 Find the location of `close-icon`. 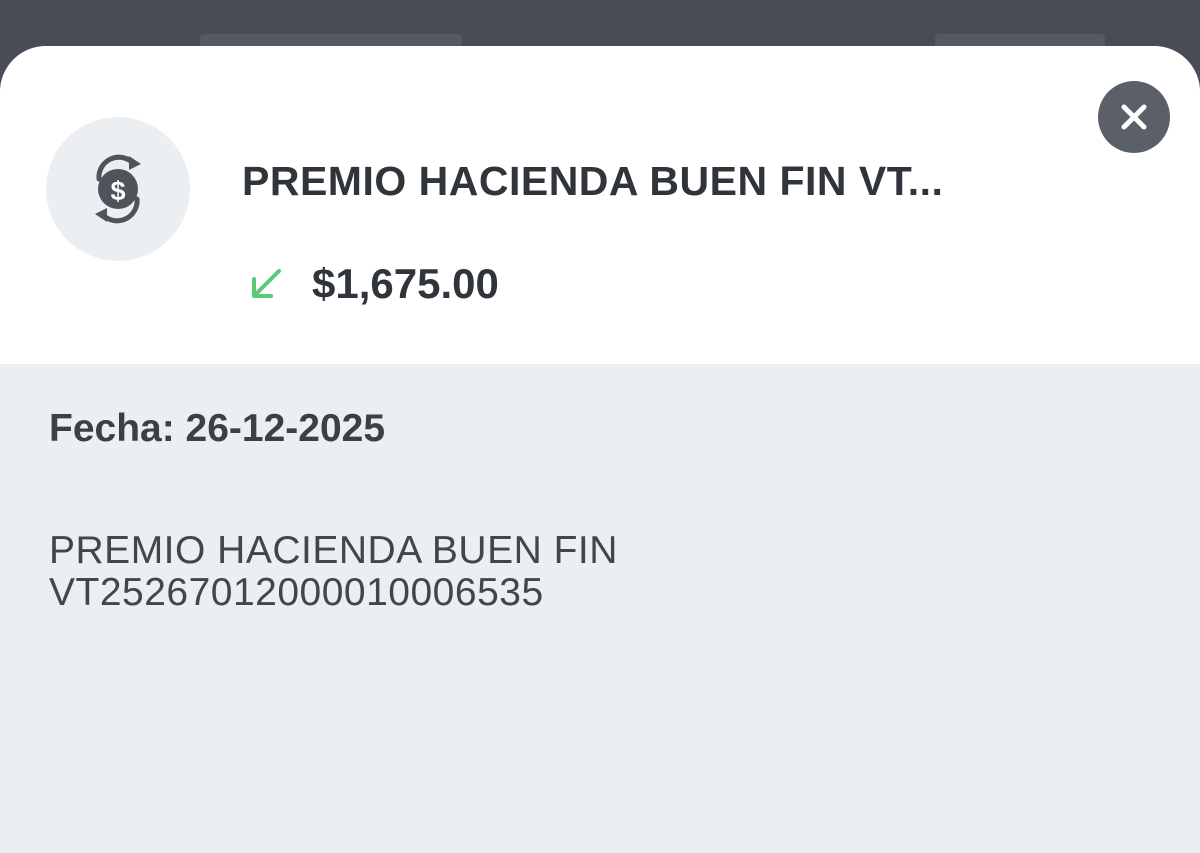

close-icon is located at coordinates (1134, 117).